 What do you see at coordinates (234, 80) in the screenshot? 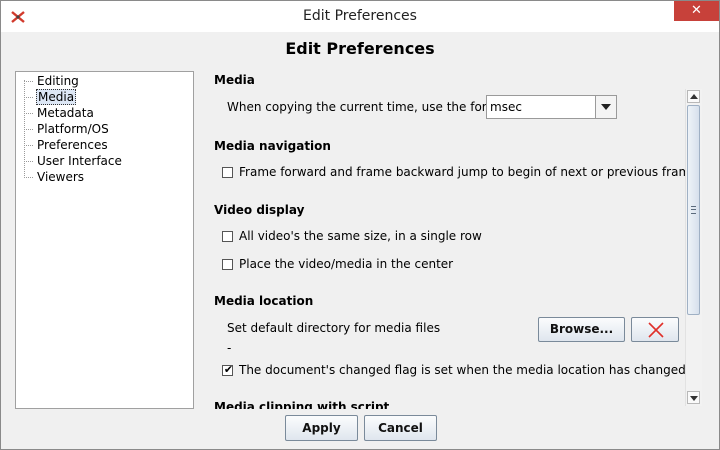
I see `section-title-media: Media` at bounding box center [234, 80].